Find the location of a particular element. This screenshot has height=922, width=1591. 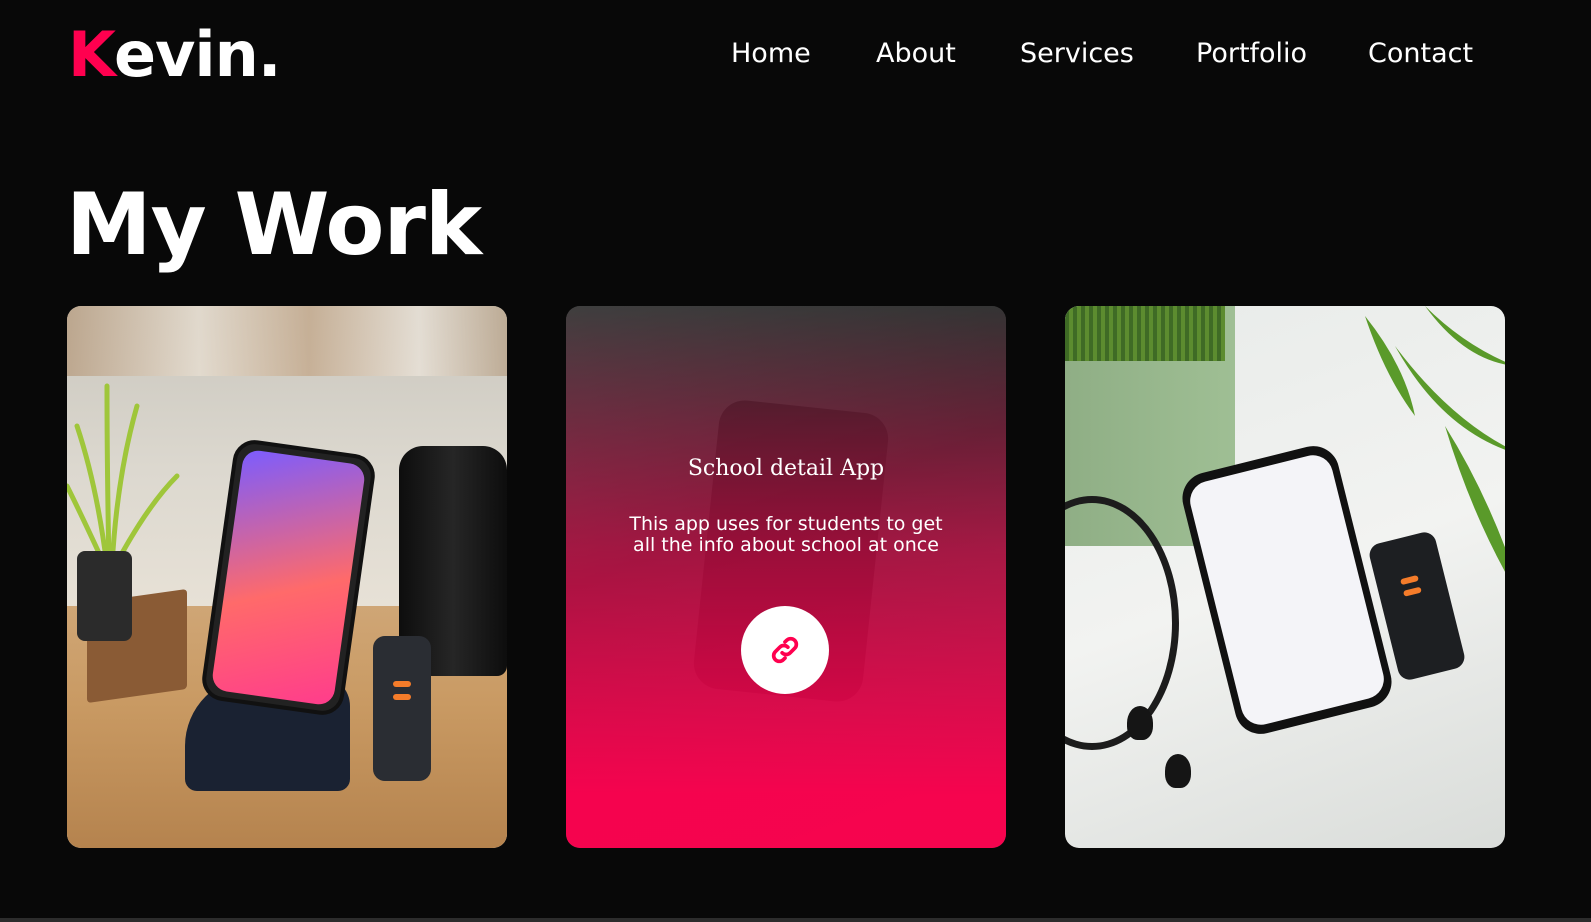

section-title: My Work is located at coordinates (274, 224).